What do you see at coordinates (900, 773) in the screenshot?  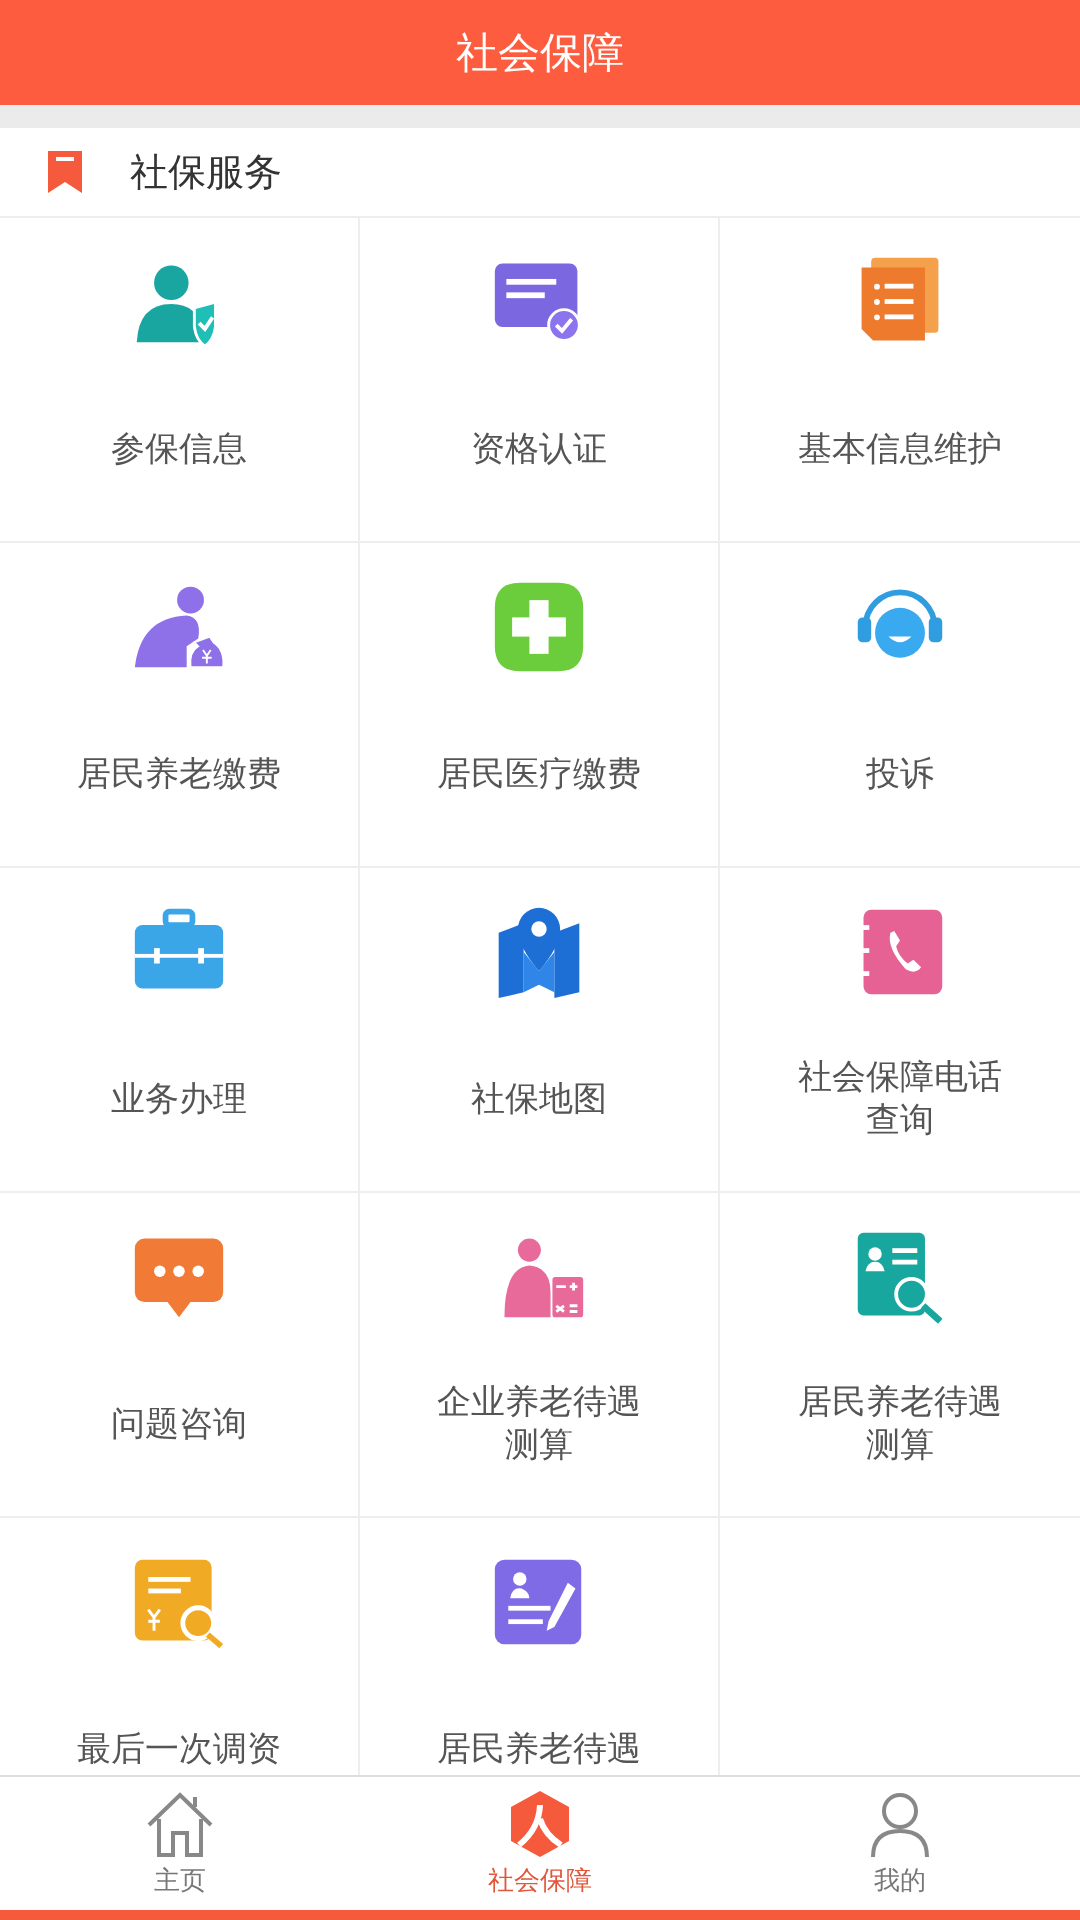 I see `service-label: 投诉` at bounding box center [900, 773].